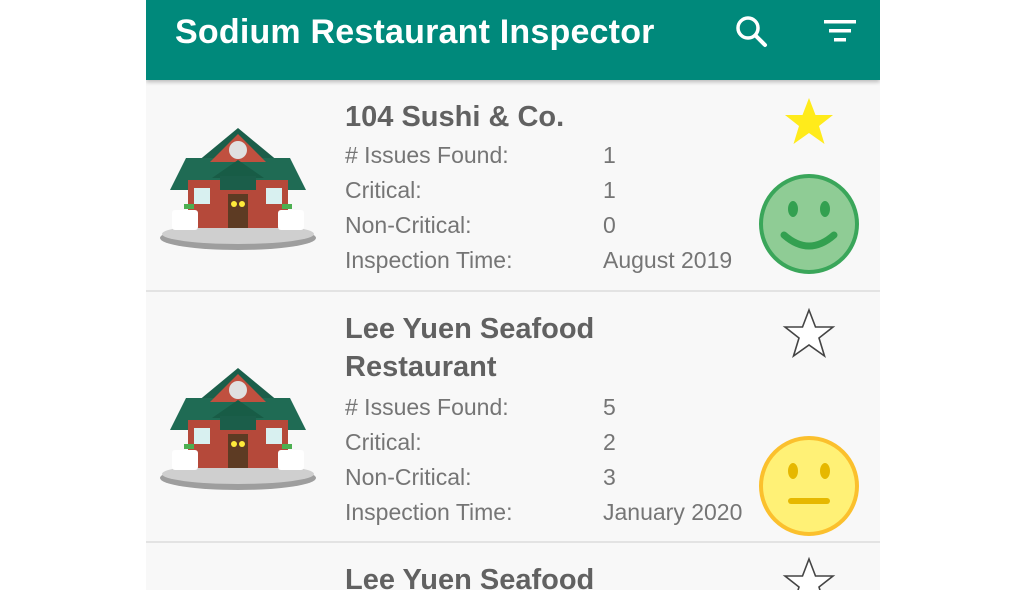 The height and width of the screenshot is (590, 1020). I want to click on restaurant-card: Lee Yuen Seafood, so click(513, 566).